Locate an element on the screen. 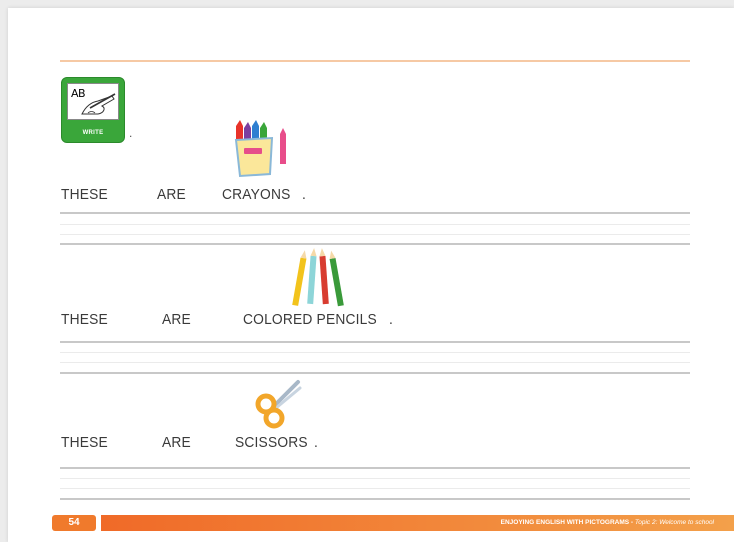 Image resolution: width=734 pixels, height=542 pixels. row3-period: . is located at coordinates (316, 442).